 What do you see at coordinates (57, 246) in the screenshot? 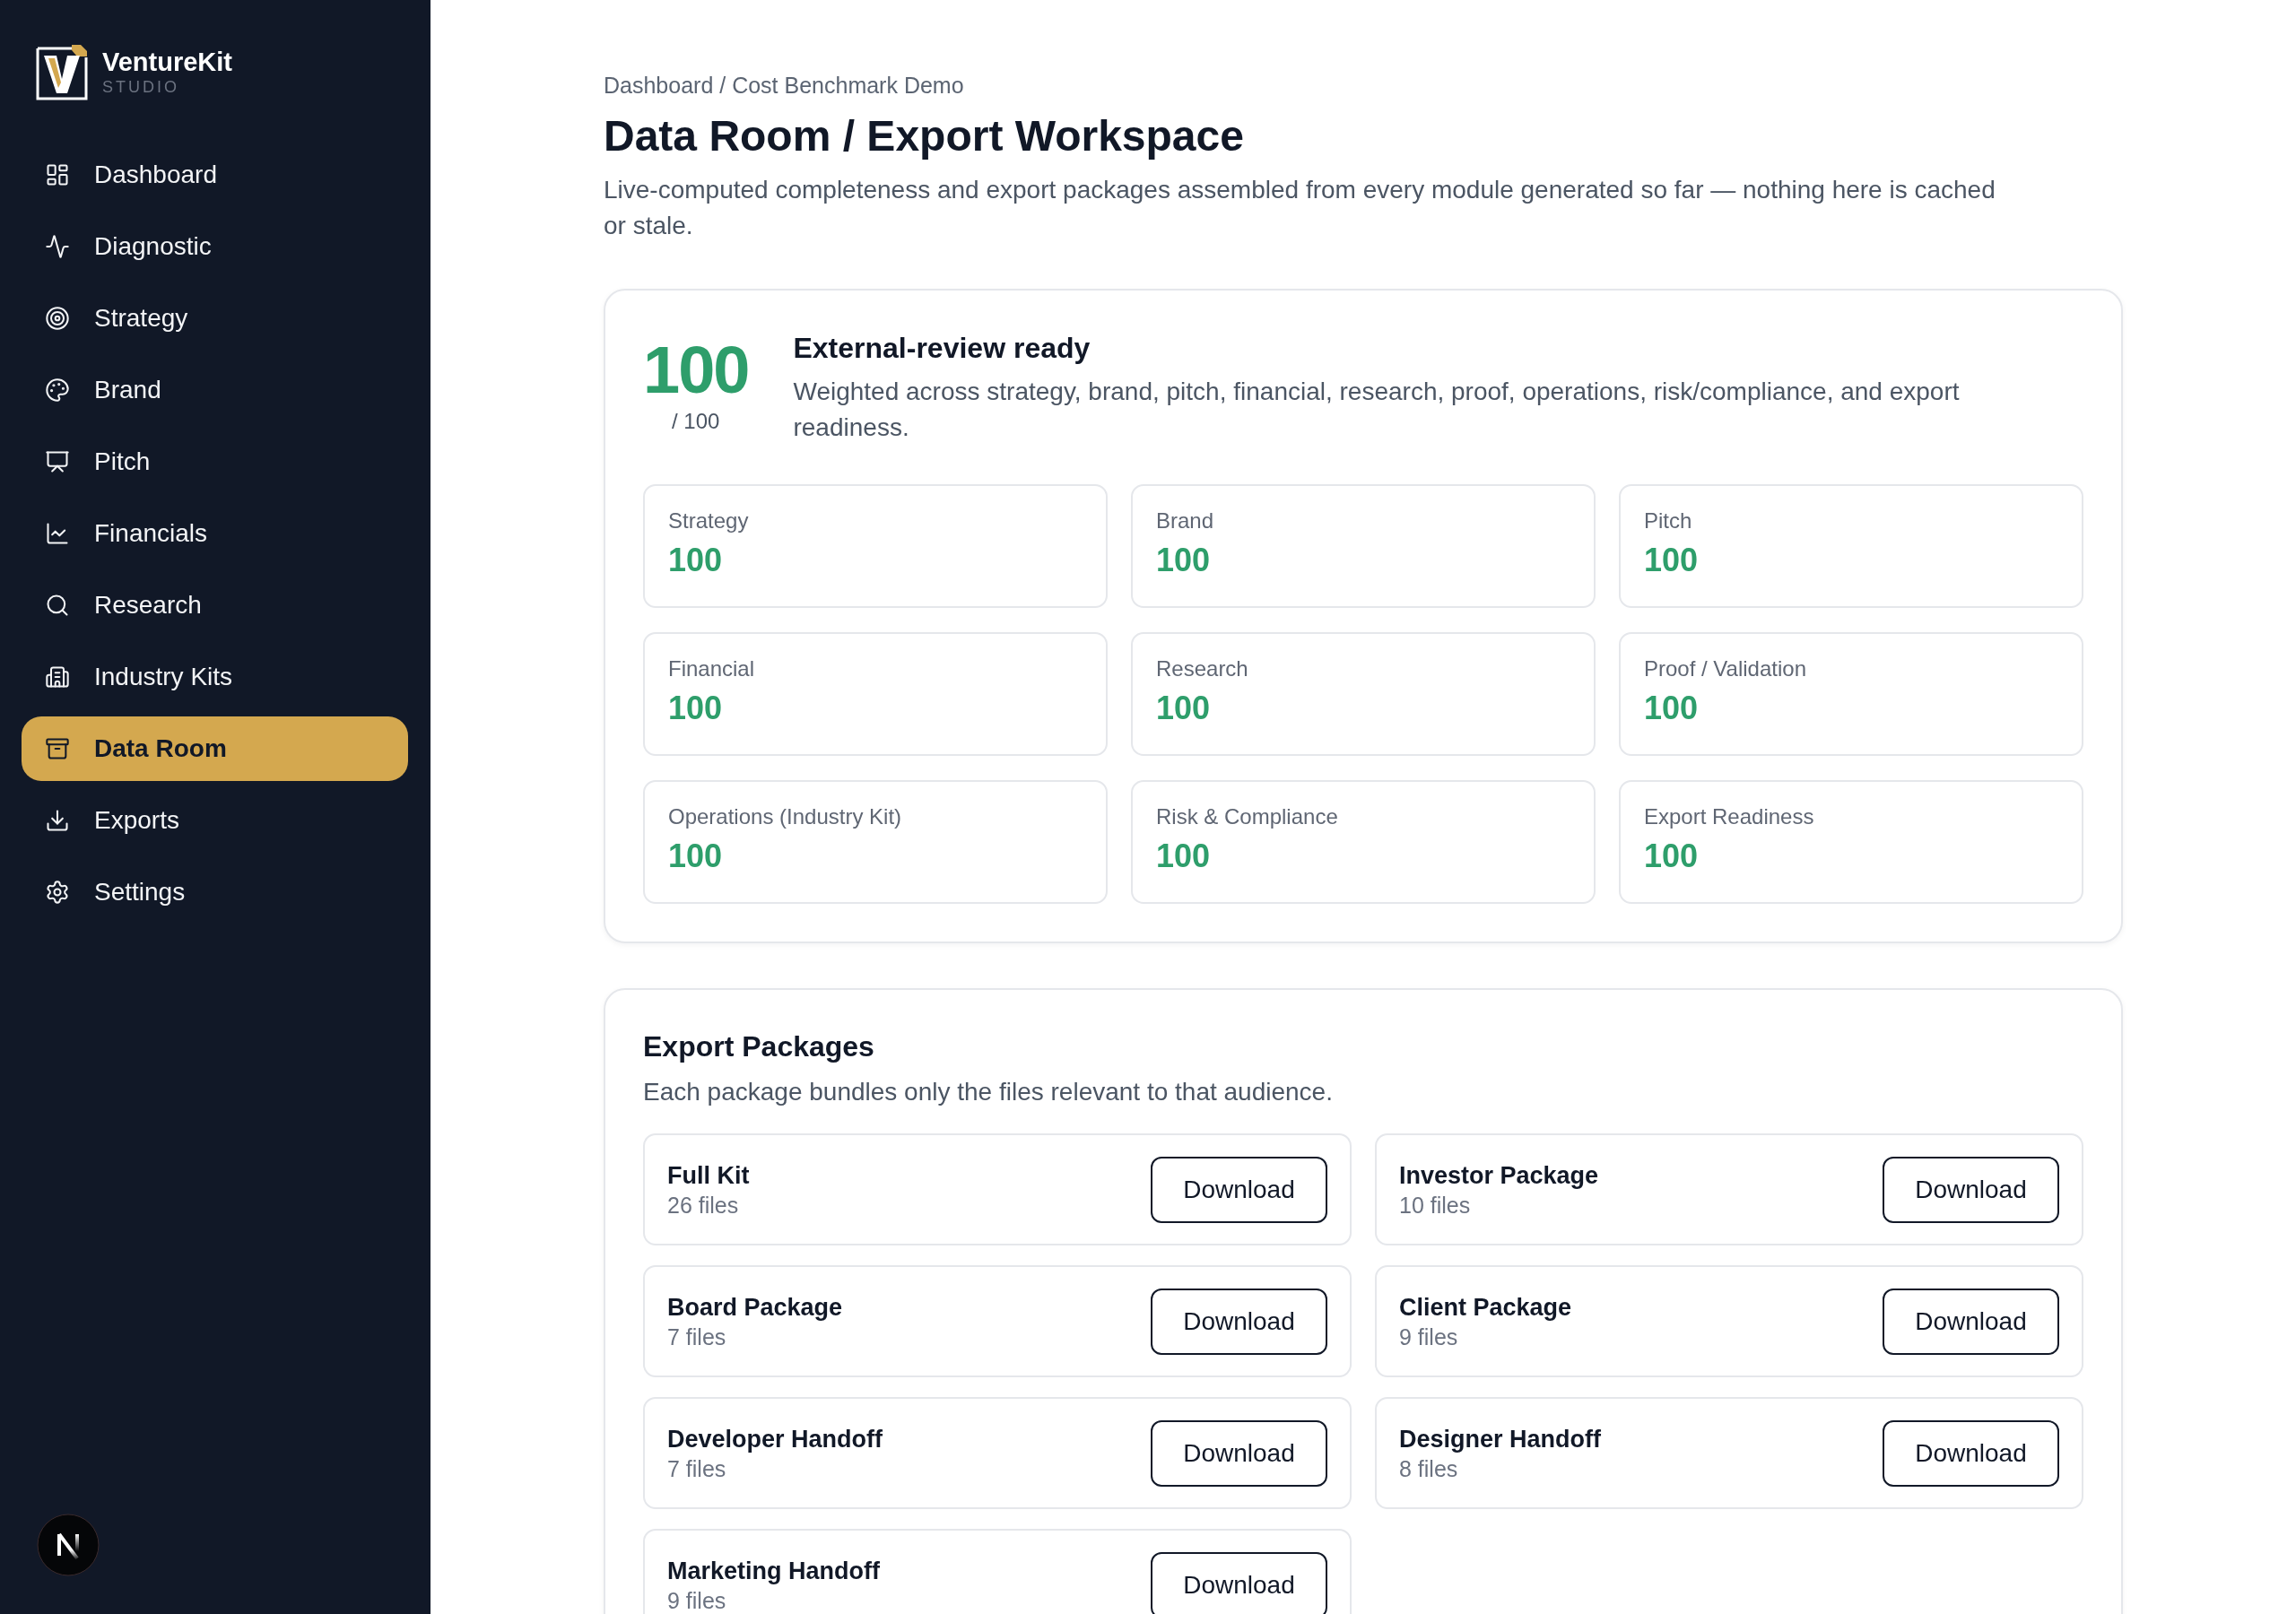
I see `pulse-line-icon` at bounding box center [57, 246].